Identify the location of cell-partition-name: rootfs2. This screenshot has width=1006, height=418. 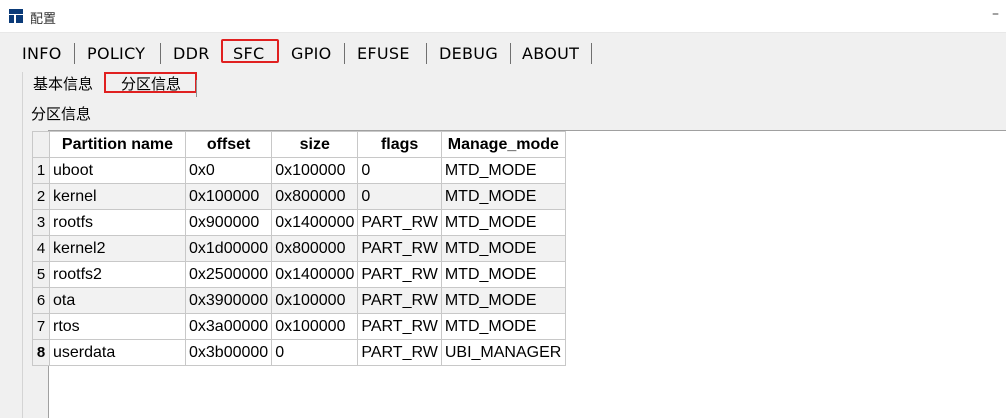
(117, 274).